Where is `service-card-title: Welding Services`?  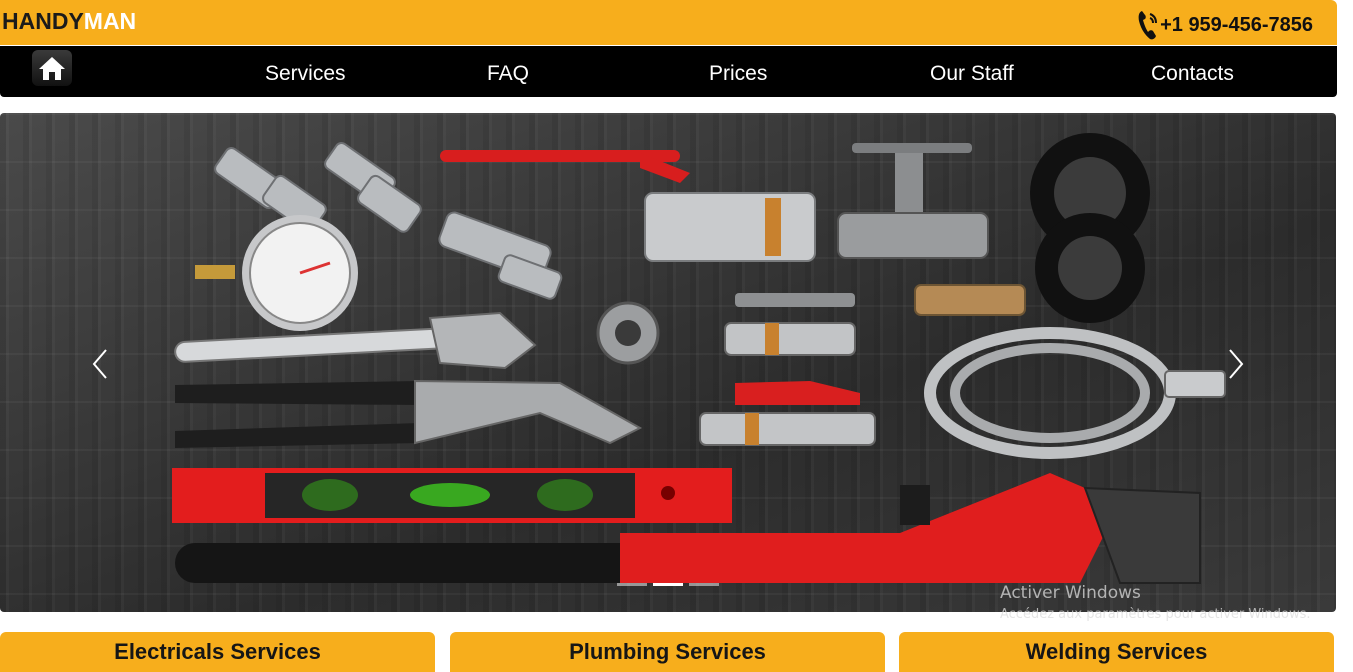
service-card-title: Welding Services is located at coordinates (1116, 651).